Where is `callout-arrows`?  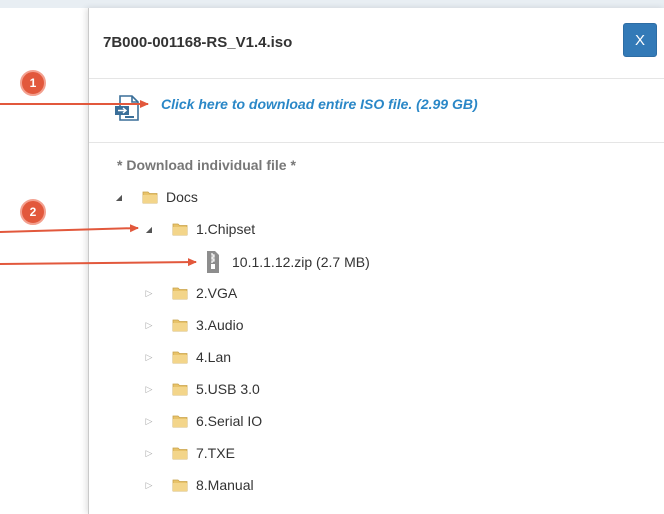 callout-arrows is located at coordinates (98, 183).